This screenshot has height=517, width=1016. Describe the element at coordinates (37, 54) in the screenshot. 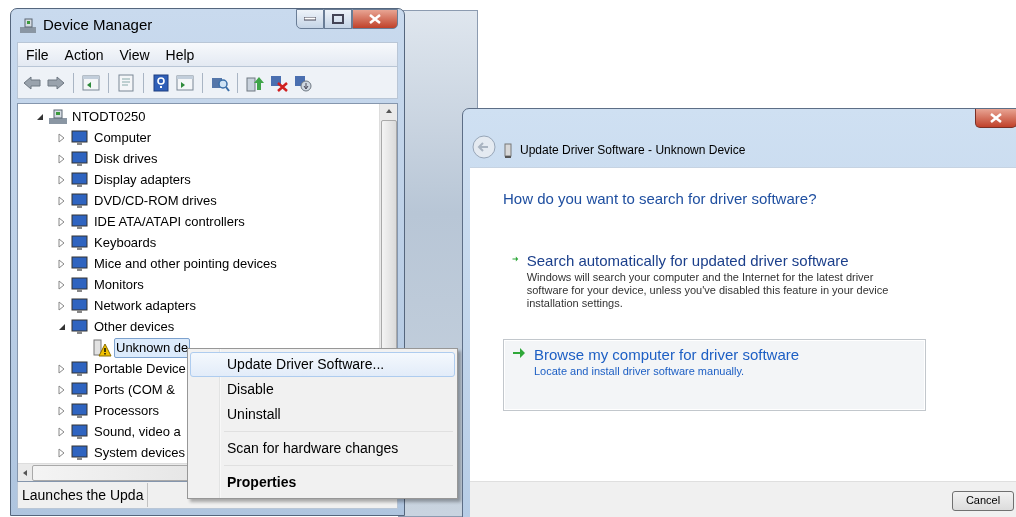

I see `menu-item: File` at that location.